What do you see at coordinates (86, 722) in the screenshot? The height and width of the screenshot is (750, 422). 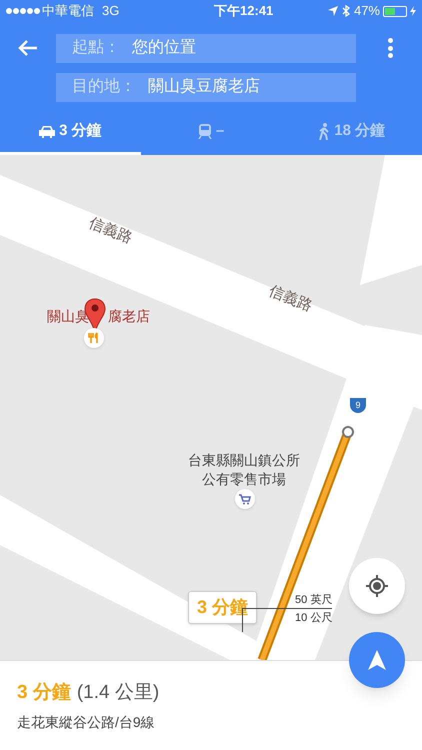 I see `route-via: 走花東縱谷公路/台9線` at bounding box center [86, 722].